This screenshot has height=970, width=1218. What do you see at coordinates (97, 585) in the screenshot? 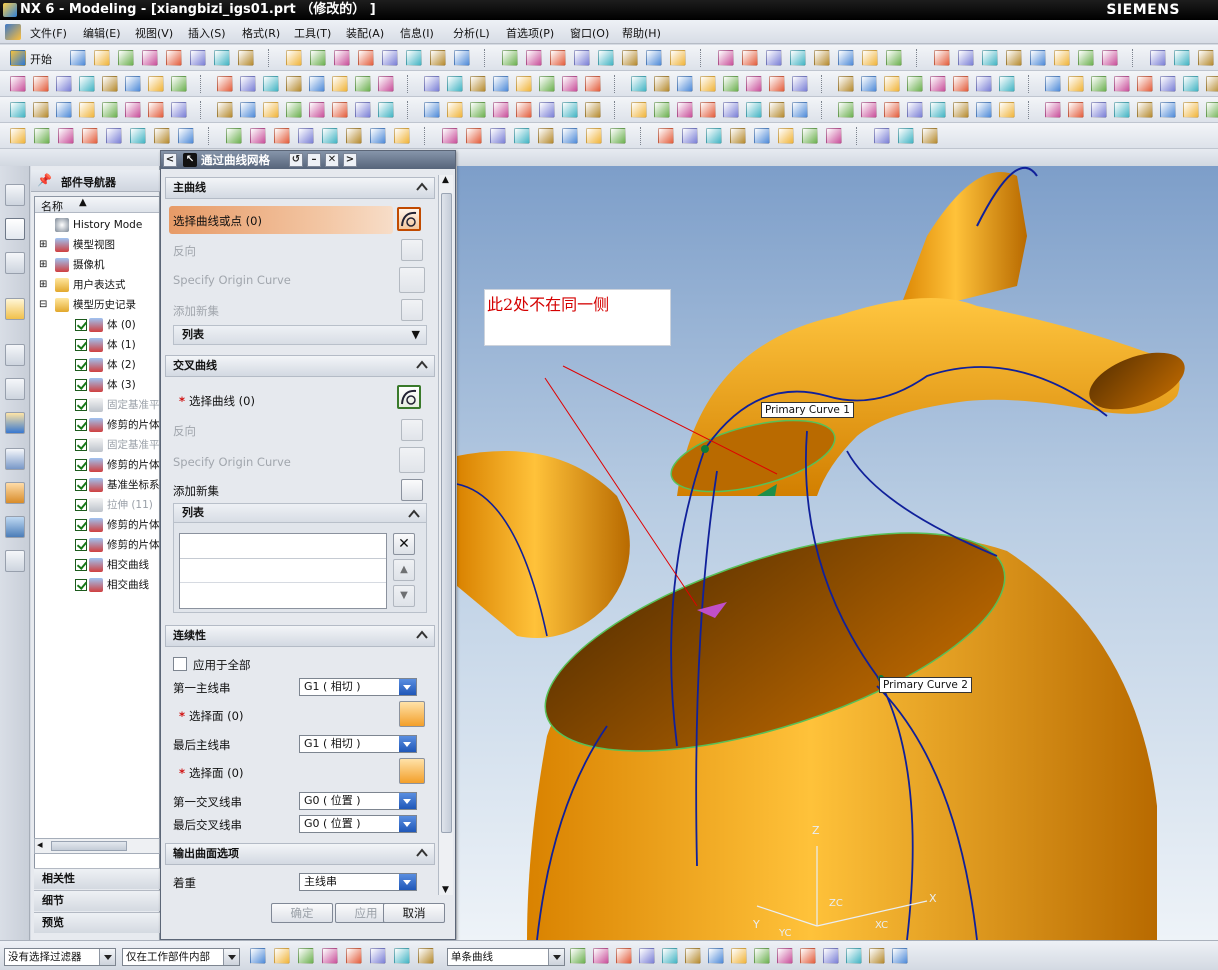
I see `tree-item: 相交曲线` at bounding box center [97, 585].